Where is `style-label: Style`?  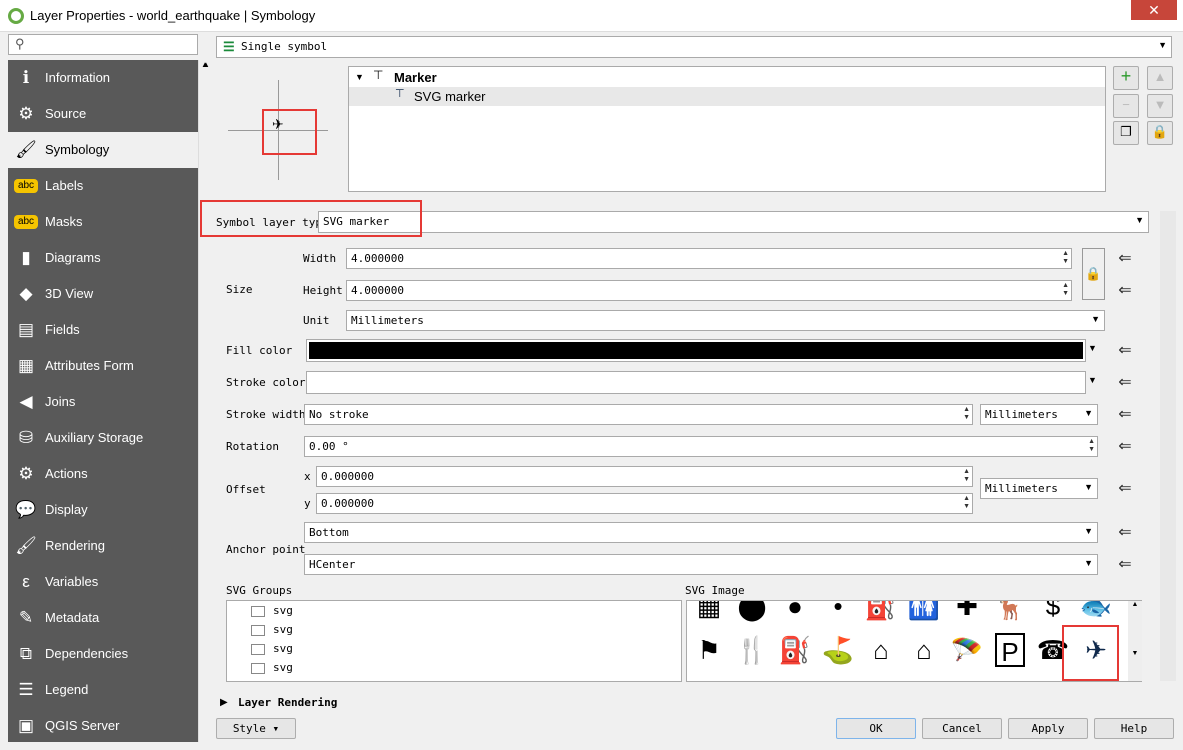
style-label: Style is located at coordinates (249, 728).